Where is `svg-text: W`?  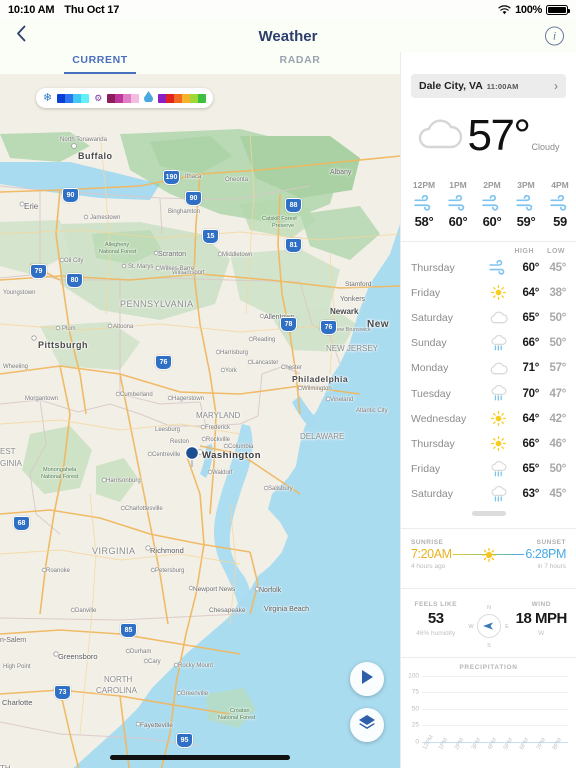 svg-text: W is located at coordinates (471, 627).